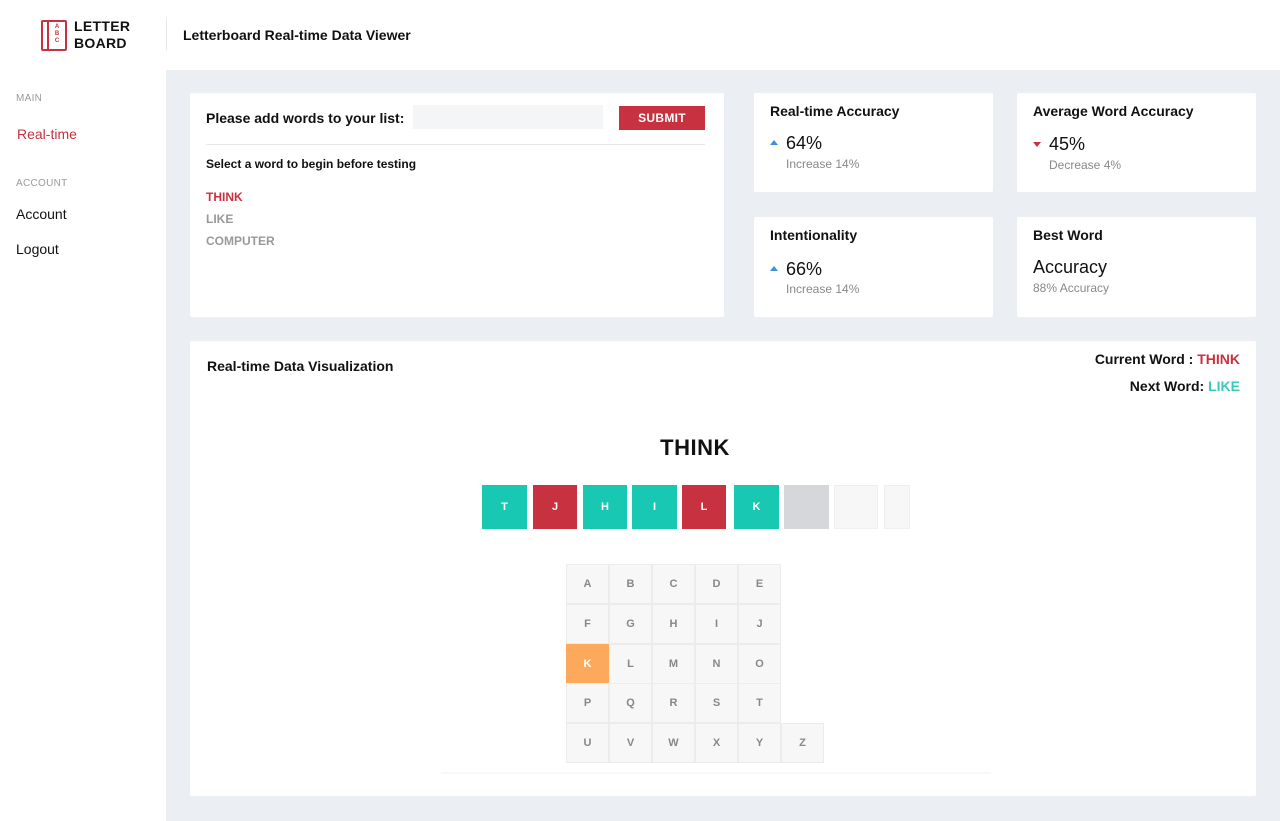  Describe the element at coordinates (1070, 267) in the screenshot. I see `best-word-value: Accuracy` at that location.